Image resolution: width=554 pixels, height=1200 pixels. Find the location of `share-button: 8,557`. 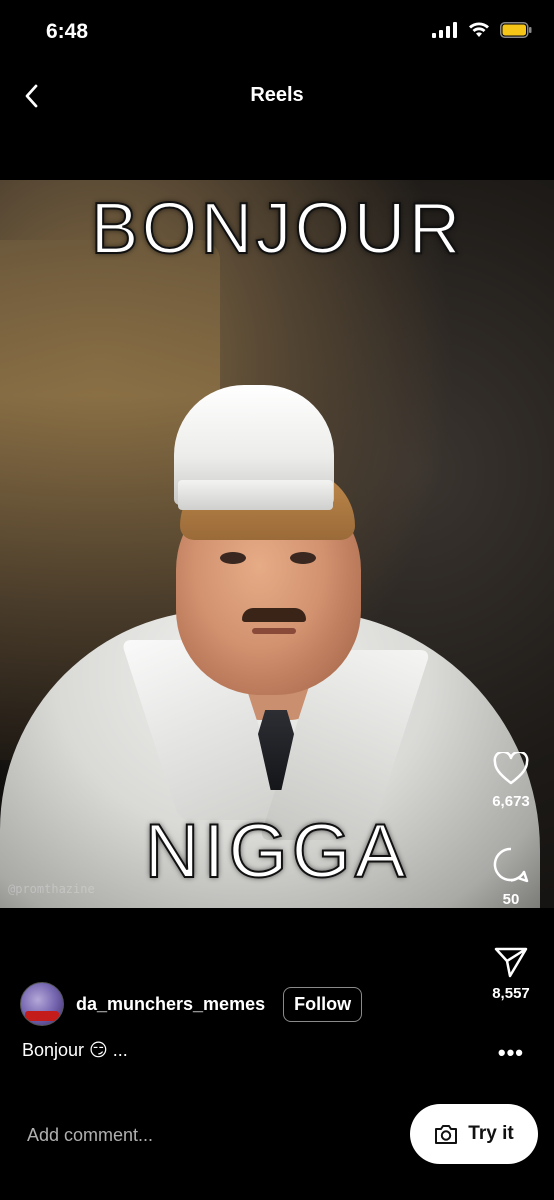

share-button: 8,557 is located at coordinates (511, 974).